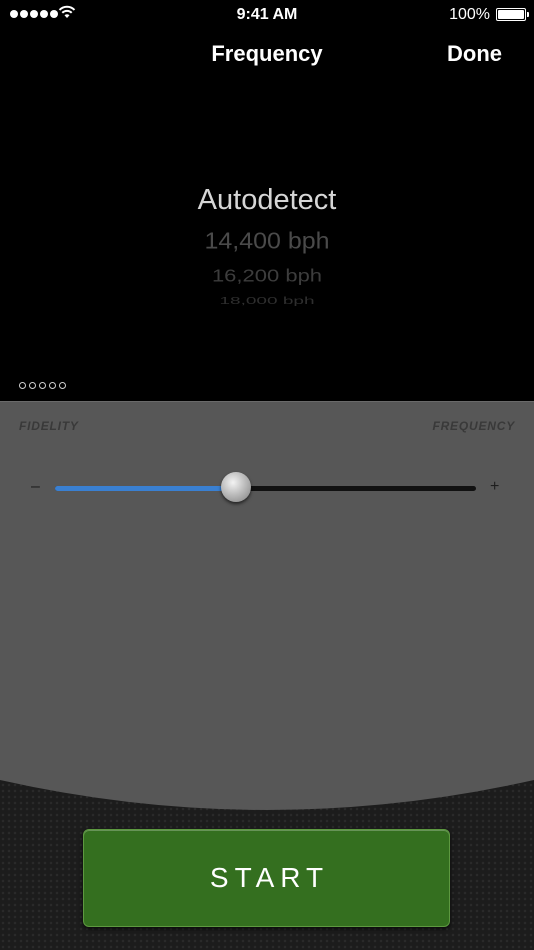 Image resolution: width=534 pixels, height=950 pixels. What do you see at coordinates (473, 426) in the screenshot?
I see `frequency-label: FREQUENCY` at bounding box center [473, 426].